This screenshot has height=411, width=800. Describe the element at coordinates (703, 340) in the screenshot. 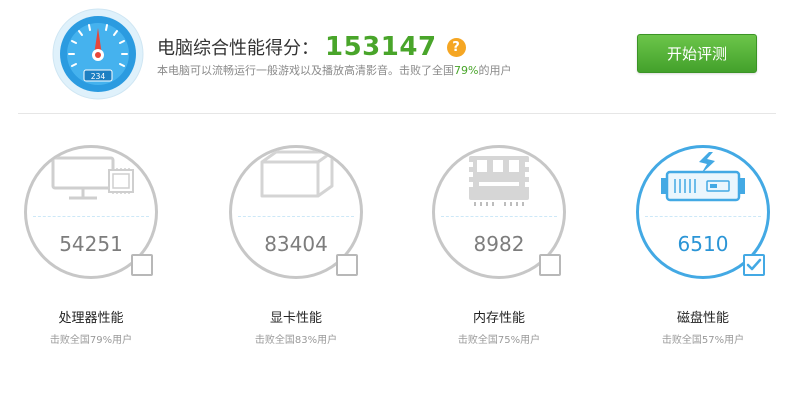

I see `disk-rank-text: 击败全国57%用户` at that location.